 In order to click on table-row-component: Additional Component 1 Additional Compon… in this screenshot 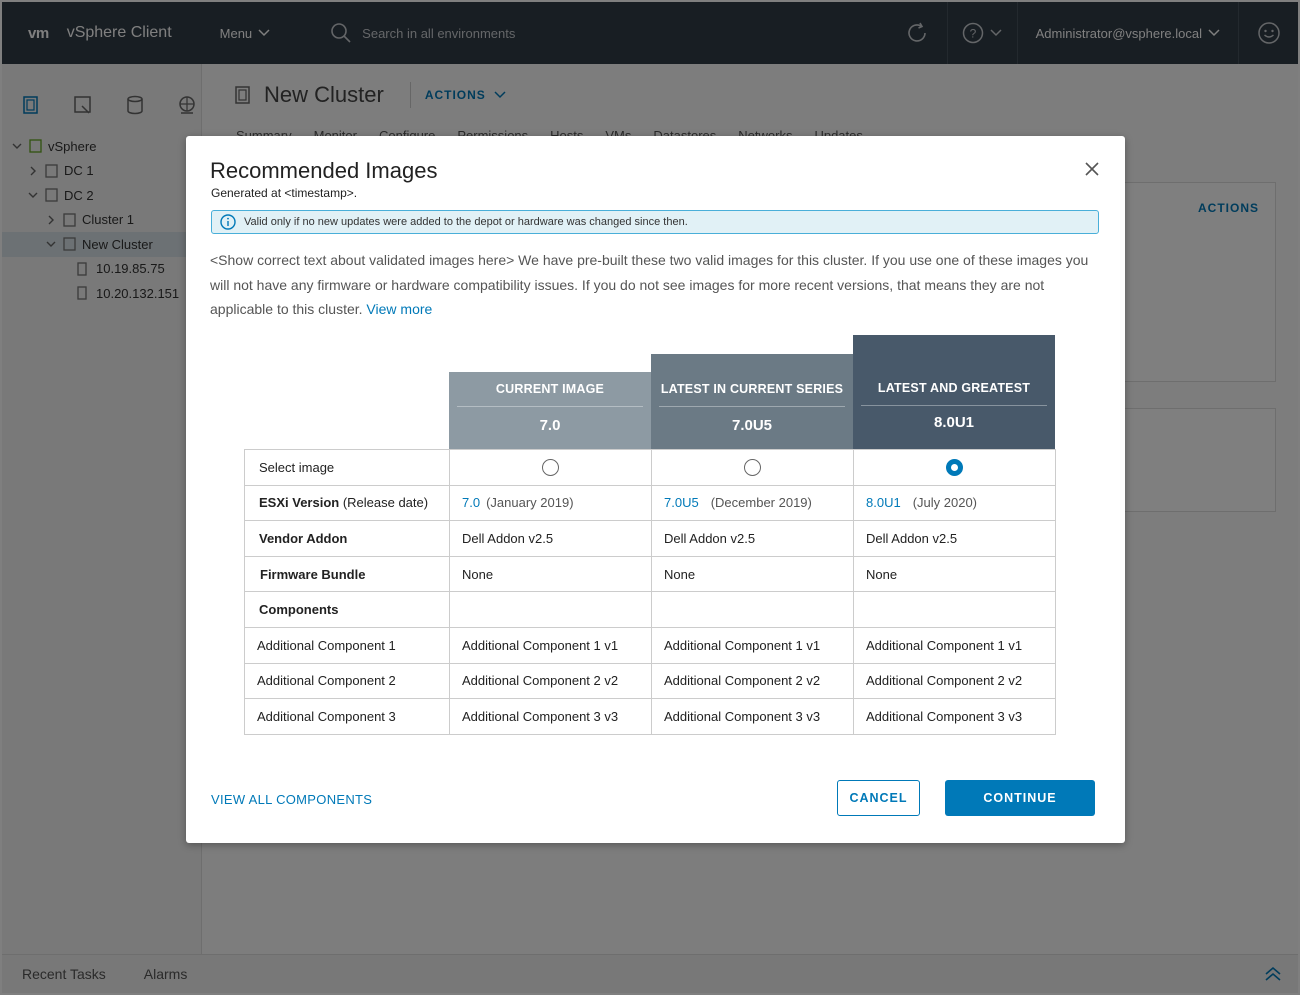, I will do `click(650, 645)`.